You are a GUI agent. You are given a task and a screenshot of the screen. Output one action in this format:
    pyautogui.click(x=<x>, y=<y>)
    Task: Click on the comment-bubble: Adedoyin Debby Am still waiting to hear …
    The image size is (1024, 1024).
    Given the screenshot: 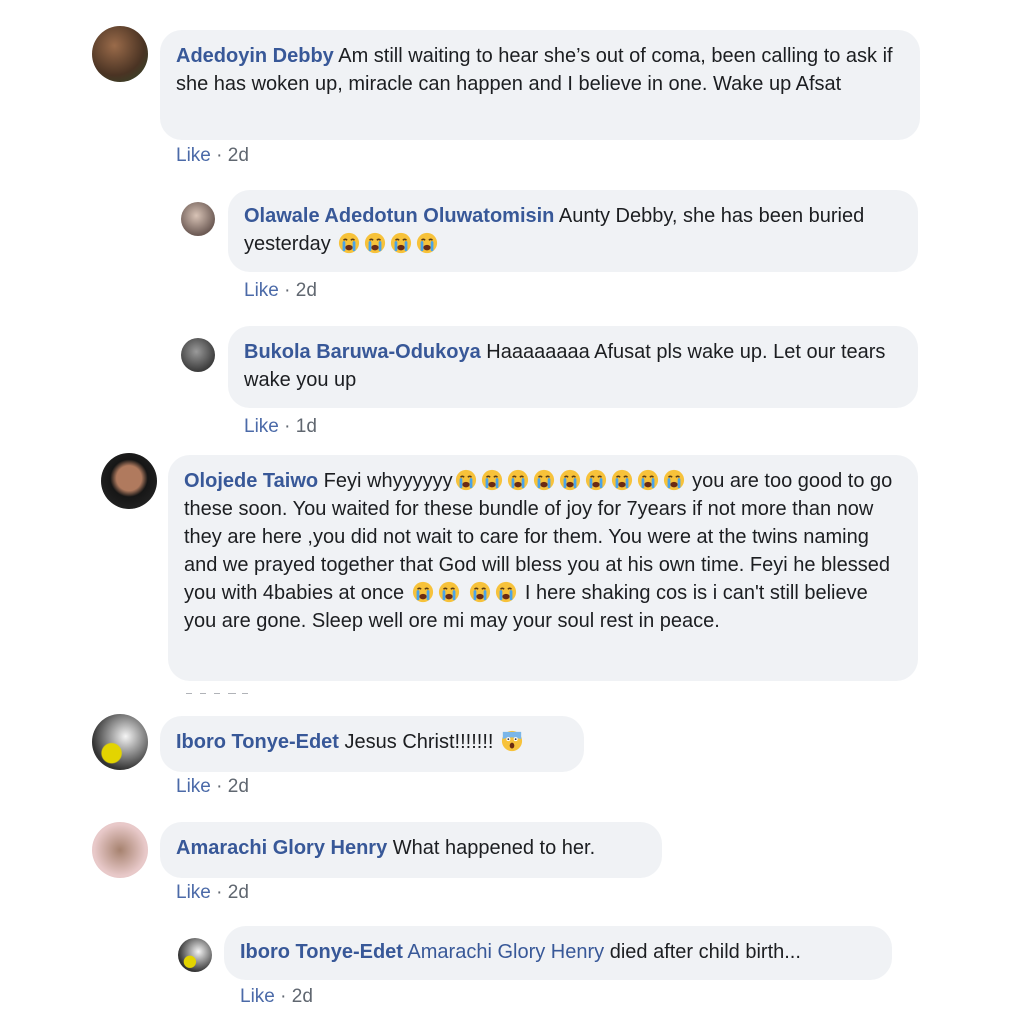 What is the action you would take?
    pyautogui.click(x=540, y=85)
    